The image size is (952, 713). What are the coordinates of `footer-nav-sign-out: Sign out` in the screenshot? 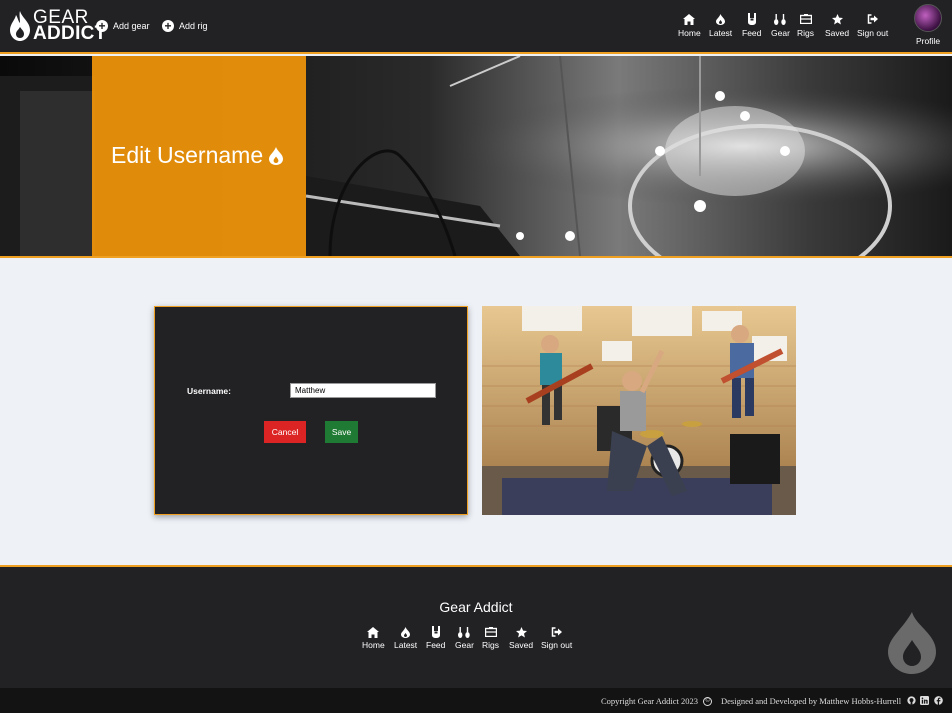 It's located at (556, 638).